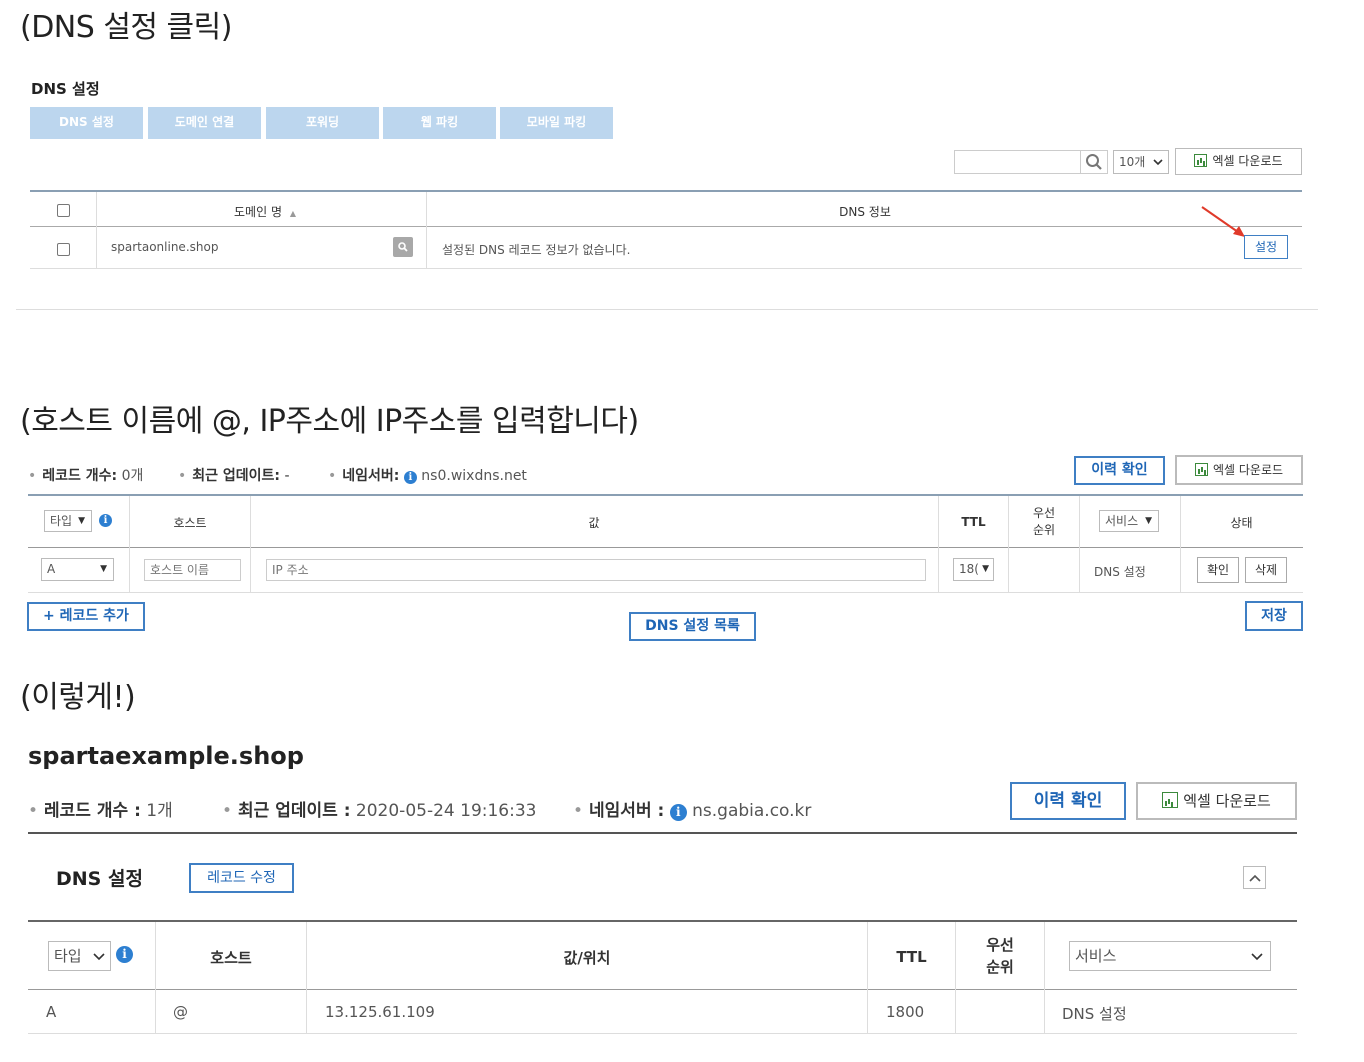 The image size is (1364, 1062). I want to click on last-update-label: 최근 업데이트:, so click(236, 476).